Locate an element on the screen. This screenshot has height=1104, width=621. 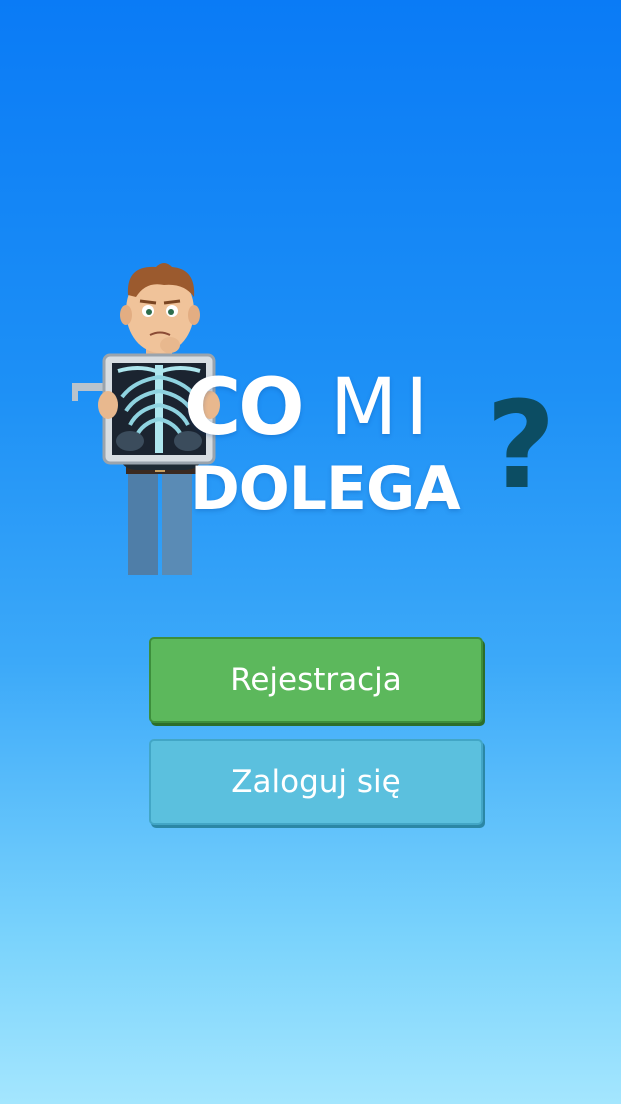
login-button: Zaloguj się is located at coordinates (316, 782).